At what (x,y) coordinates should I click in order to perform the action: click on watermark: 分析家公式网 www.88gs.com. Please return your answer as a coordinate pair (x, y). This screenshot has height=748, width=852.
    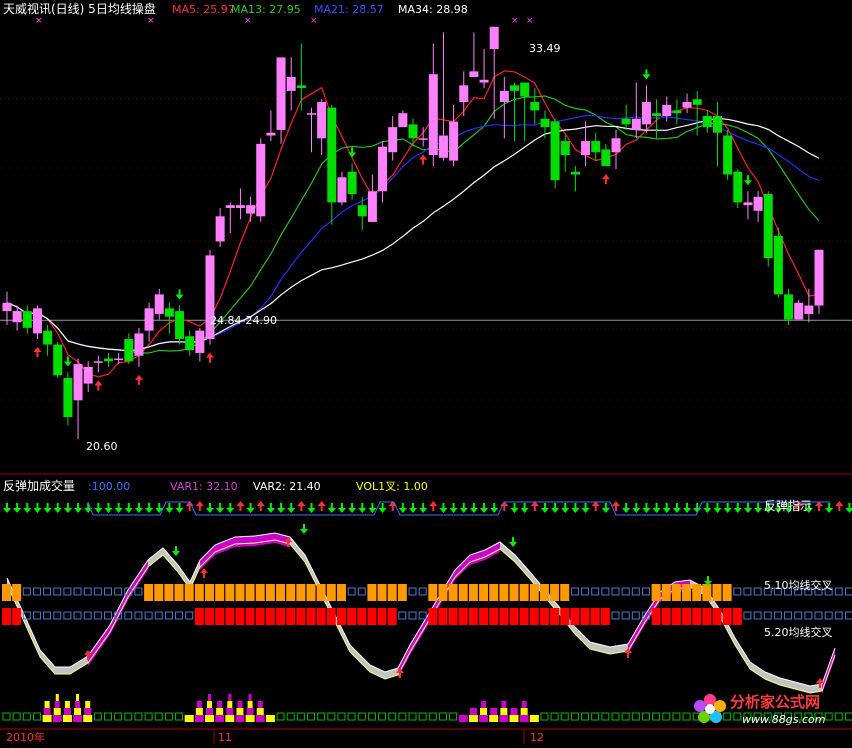
    Looking at the image, I should click on (769, 710).